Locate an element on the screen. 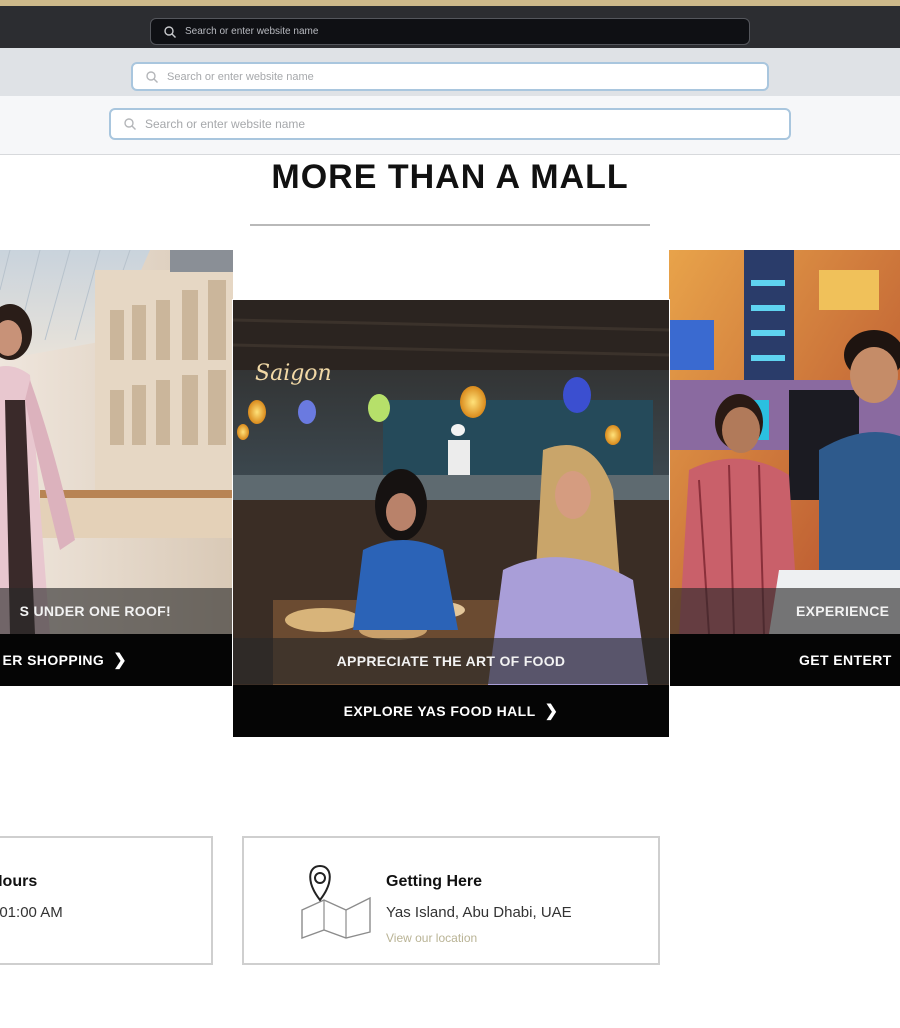 The height and width of the screenshot is (1028, 900). card-entertainment: EXPERIENCE GET ENTERT is located at coordinates (784, 468).